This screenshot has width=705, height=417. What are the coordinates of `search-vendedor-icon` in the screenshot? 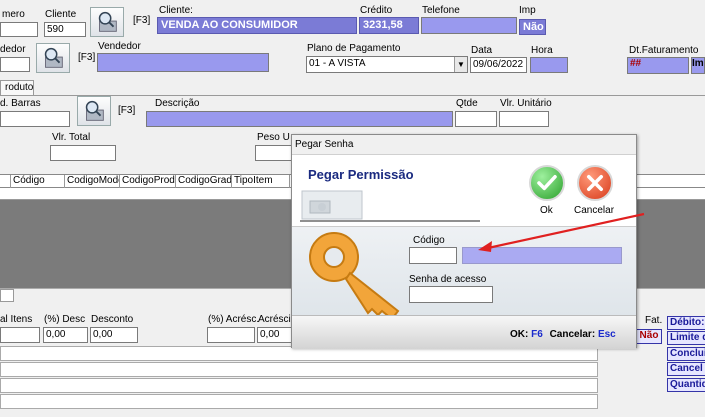 It's located at (53, 58).